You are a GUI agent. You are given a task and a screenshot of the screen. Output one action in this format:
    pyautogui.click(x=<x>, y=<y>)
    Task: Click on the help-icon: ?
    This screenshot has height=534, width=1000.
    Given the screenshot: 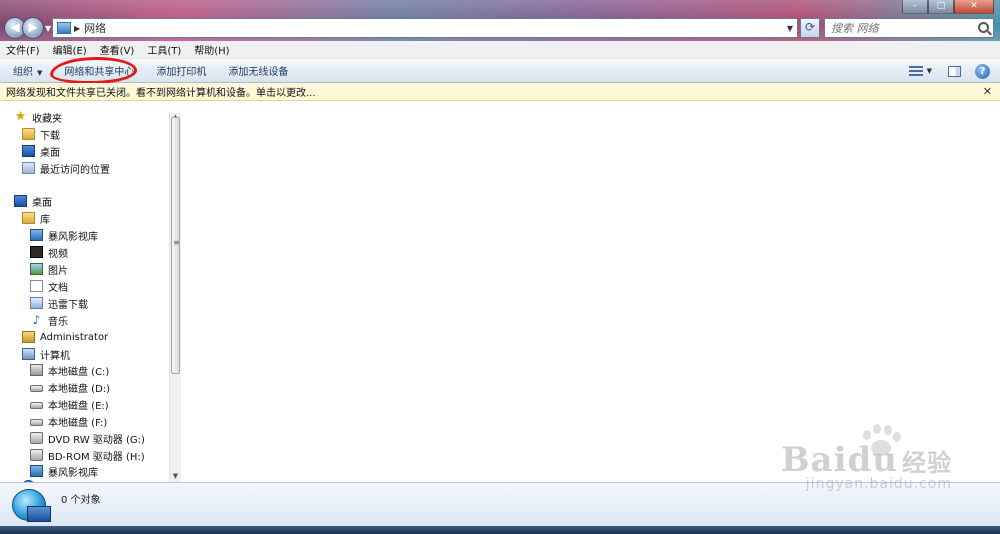 What is the action you would take?
    pyautogui.click(x=982, y=71)
    